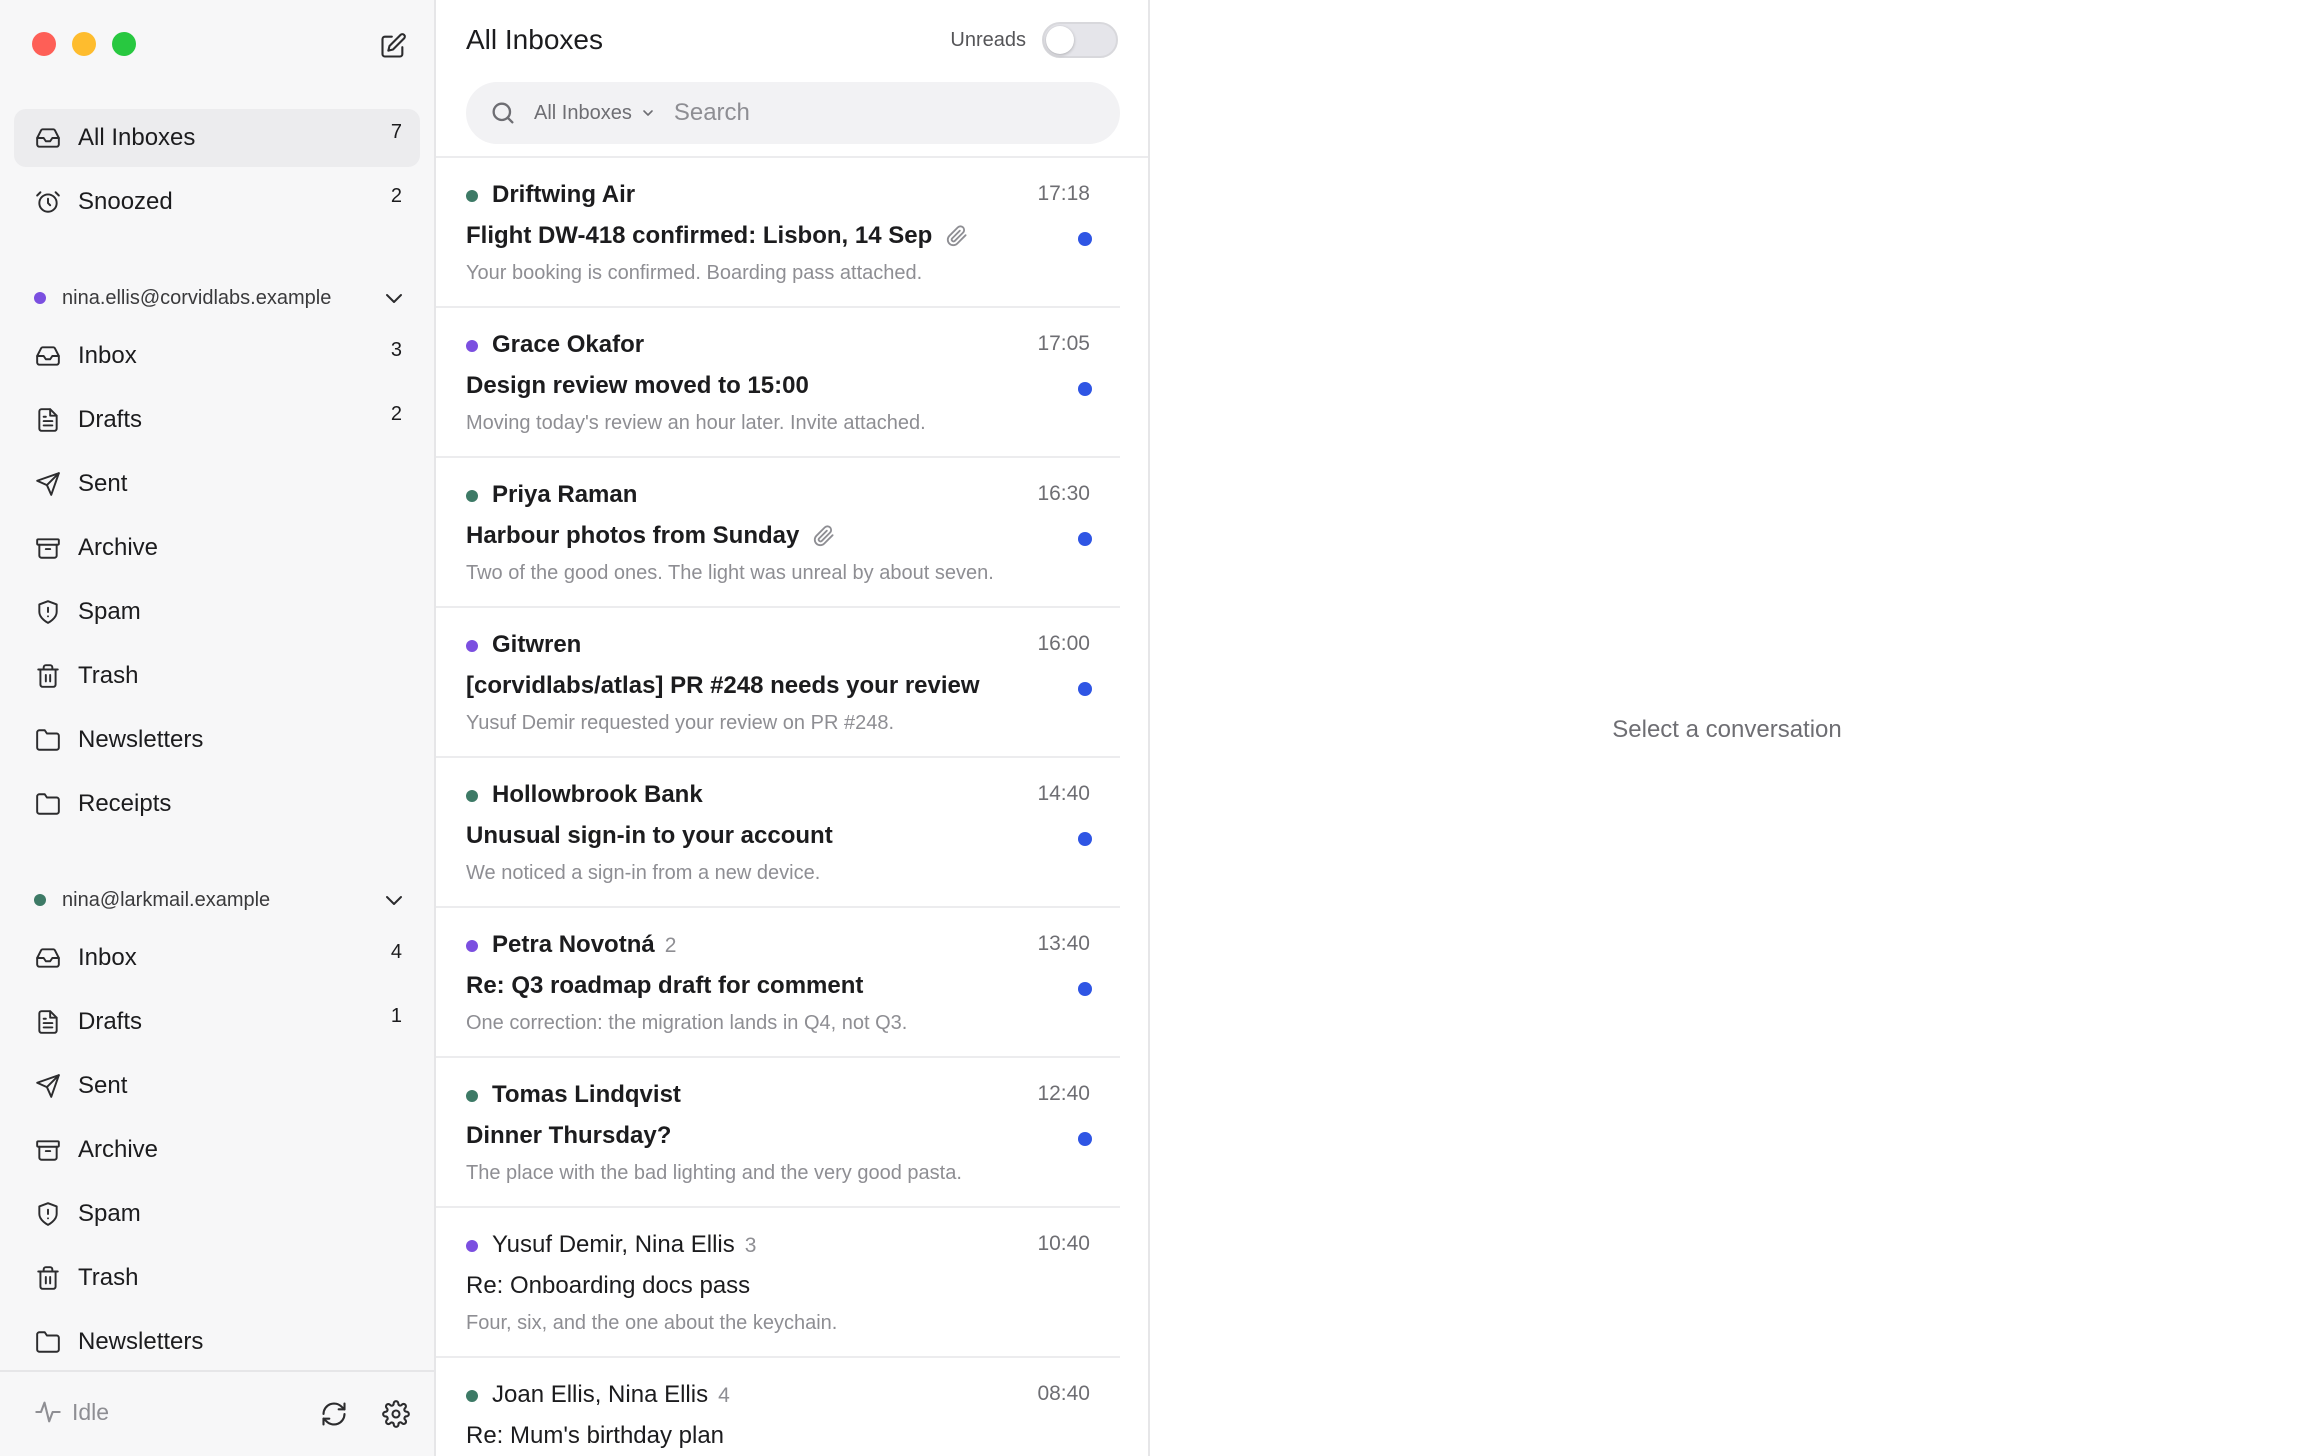 The height and width of the screenshot is (1456, 2304). What do you see at coordinates (717, 236) in the screenshot?
I see `message-subject-line: Flight DW-418 confirmed: Lisbon, 14 Sep` at bounding box center [717, 236].